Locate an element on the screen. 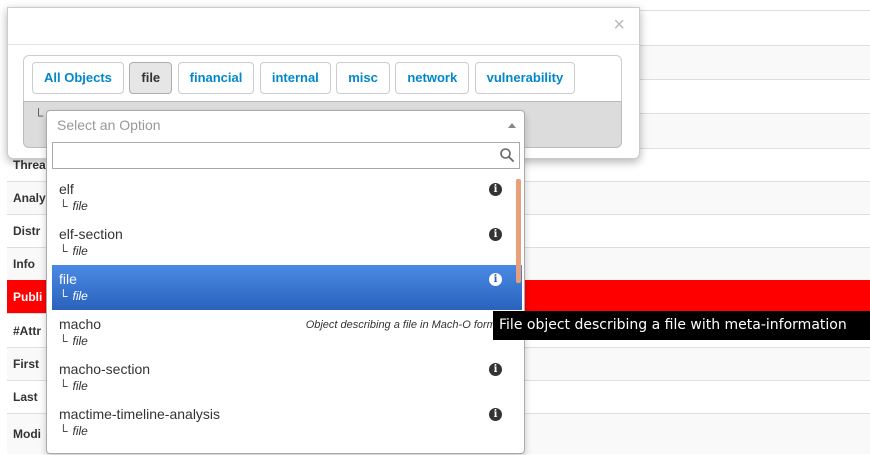  select-placeholder: Select an Option is located at coordinates (109, 125).